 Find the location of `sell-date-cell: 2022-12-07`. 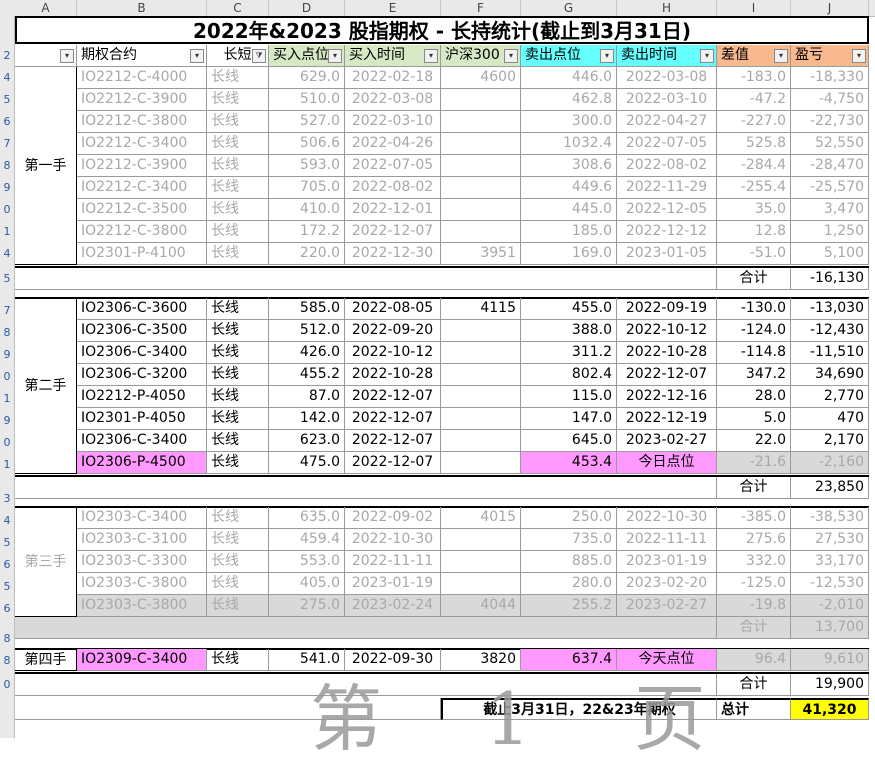

sell-date-cell: 2022-12-07 is located at coordinates (667, 375).